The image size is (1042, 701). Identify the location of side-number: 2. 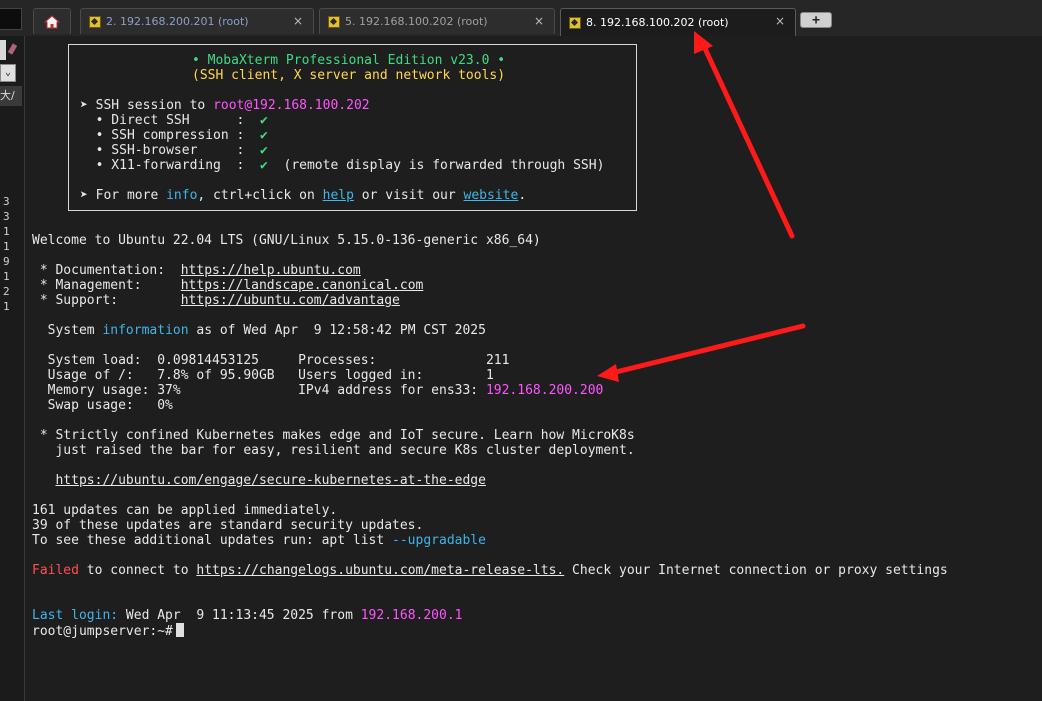
(6, 291).